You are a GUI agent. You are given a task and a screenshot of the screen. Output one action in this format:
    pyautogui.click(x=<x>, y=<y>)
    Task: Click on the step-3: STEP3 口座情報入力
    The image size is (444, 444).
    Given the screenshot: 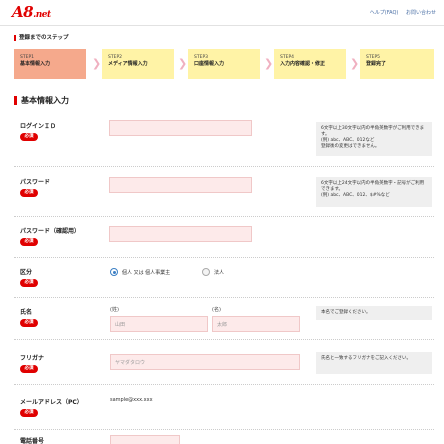 What is the action you would take?
    pyautogui.click(x=224, y=64)
    